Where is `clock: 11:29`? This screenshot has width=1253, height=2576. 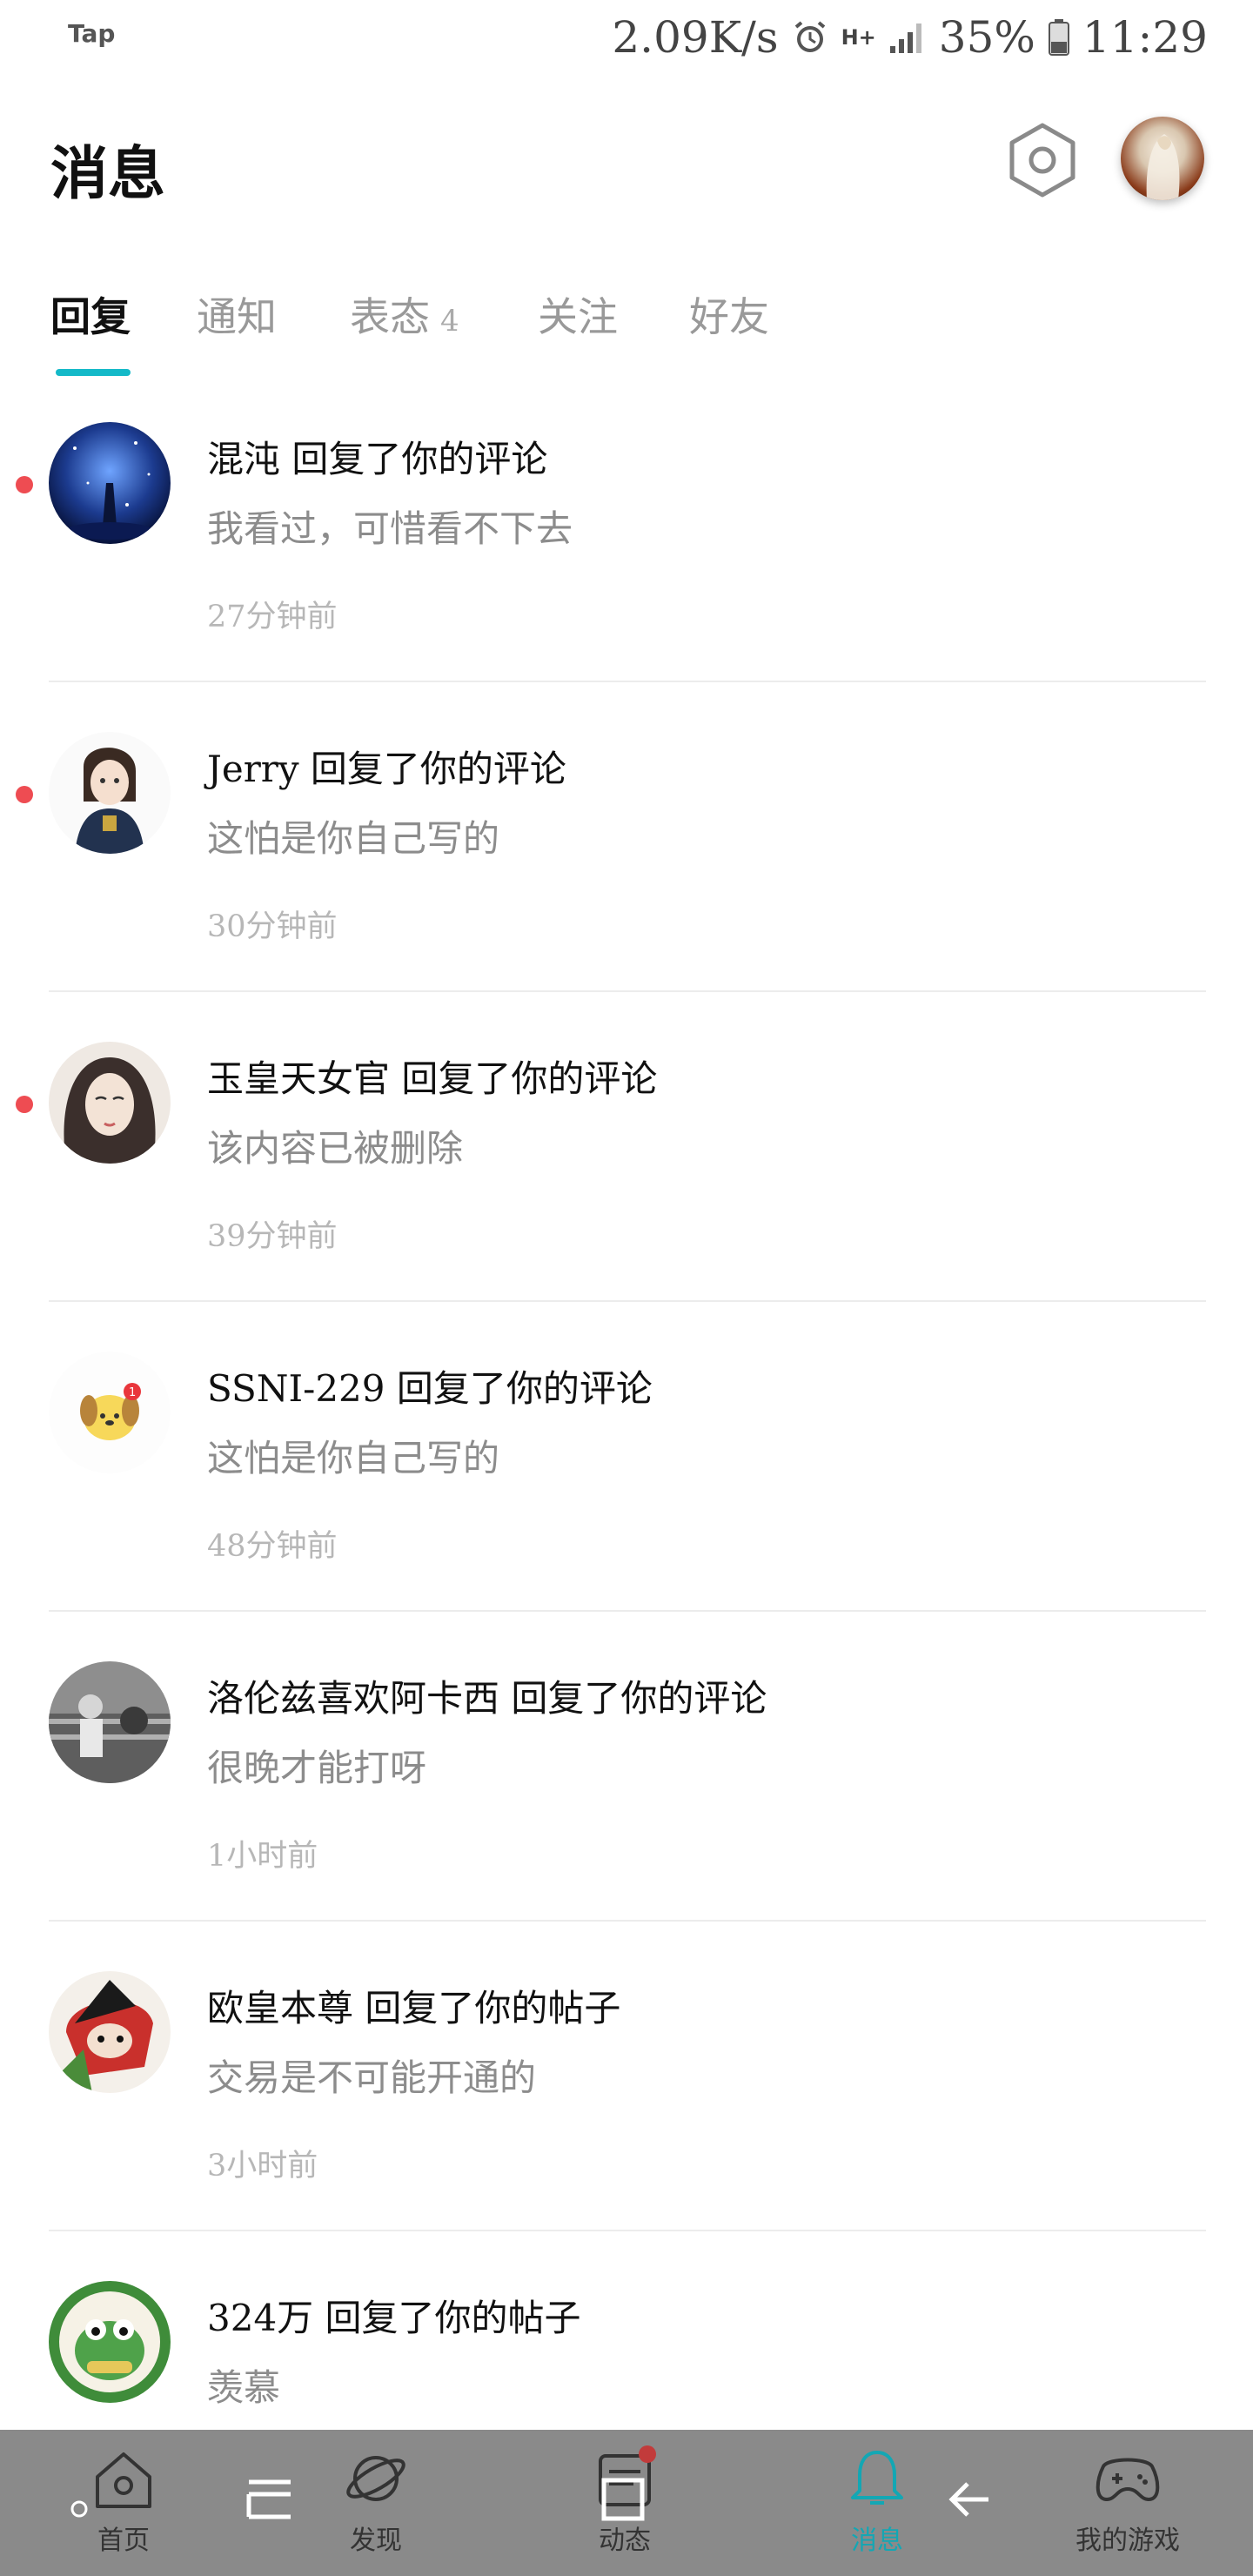 clock: 11:29 is located at coordinates (1145, 37).